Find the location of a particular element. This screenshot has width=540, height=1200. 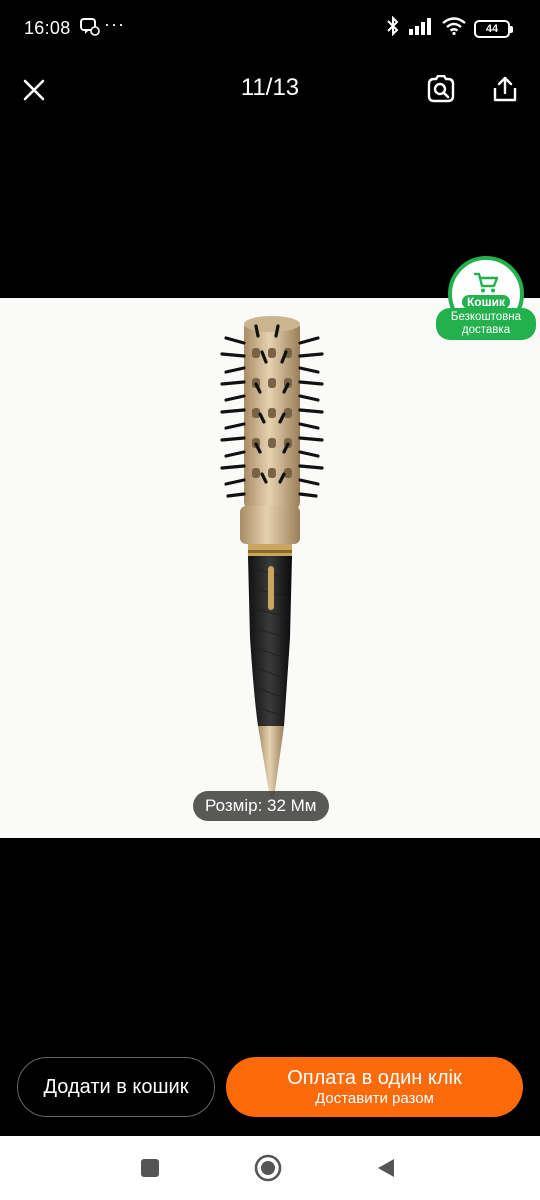

one-click-pay-button: Оплата в один клік Доставити разом is located at coordinates (374, 1087).